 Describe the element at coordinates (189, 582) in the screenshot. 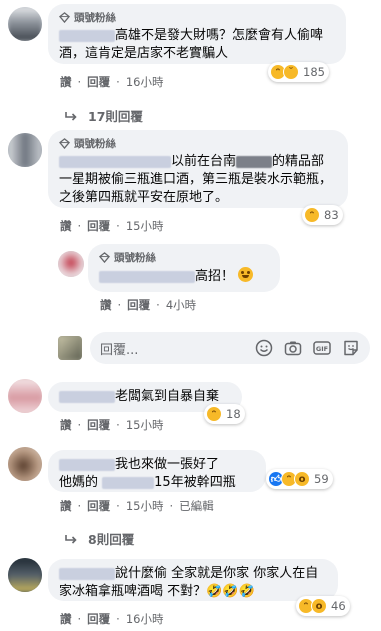

I see `comment-text: 說什麼偷 全家就是你家 你家人在自家冰箱拿瓶啤酒喝 不對？🤣🤣🤣` at that location.